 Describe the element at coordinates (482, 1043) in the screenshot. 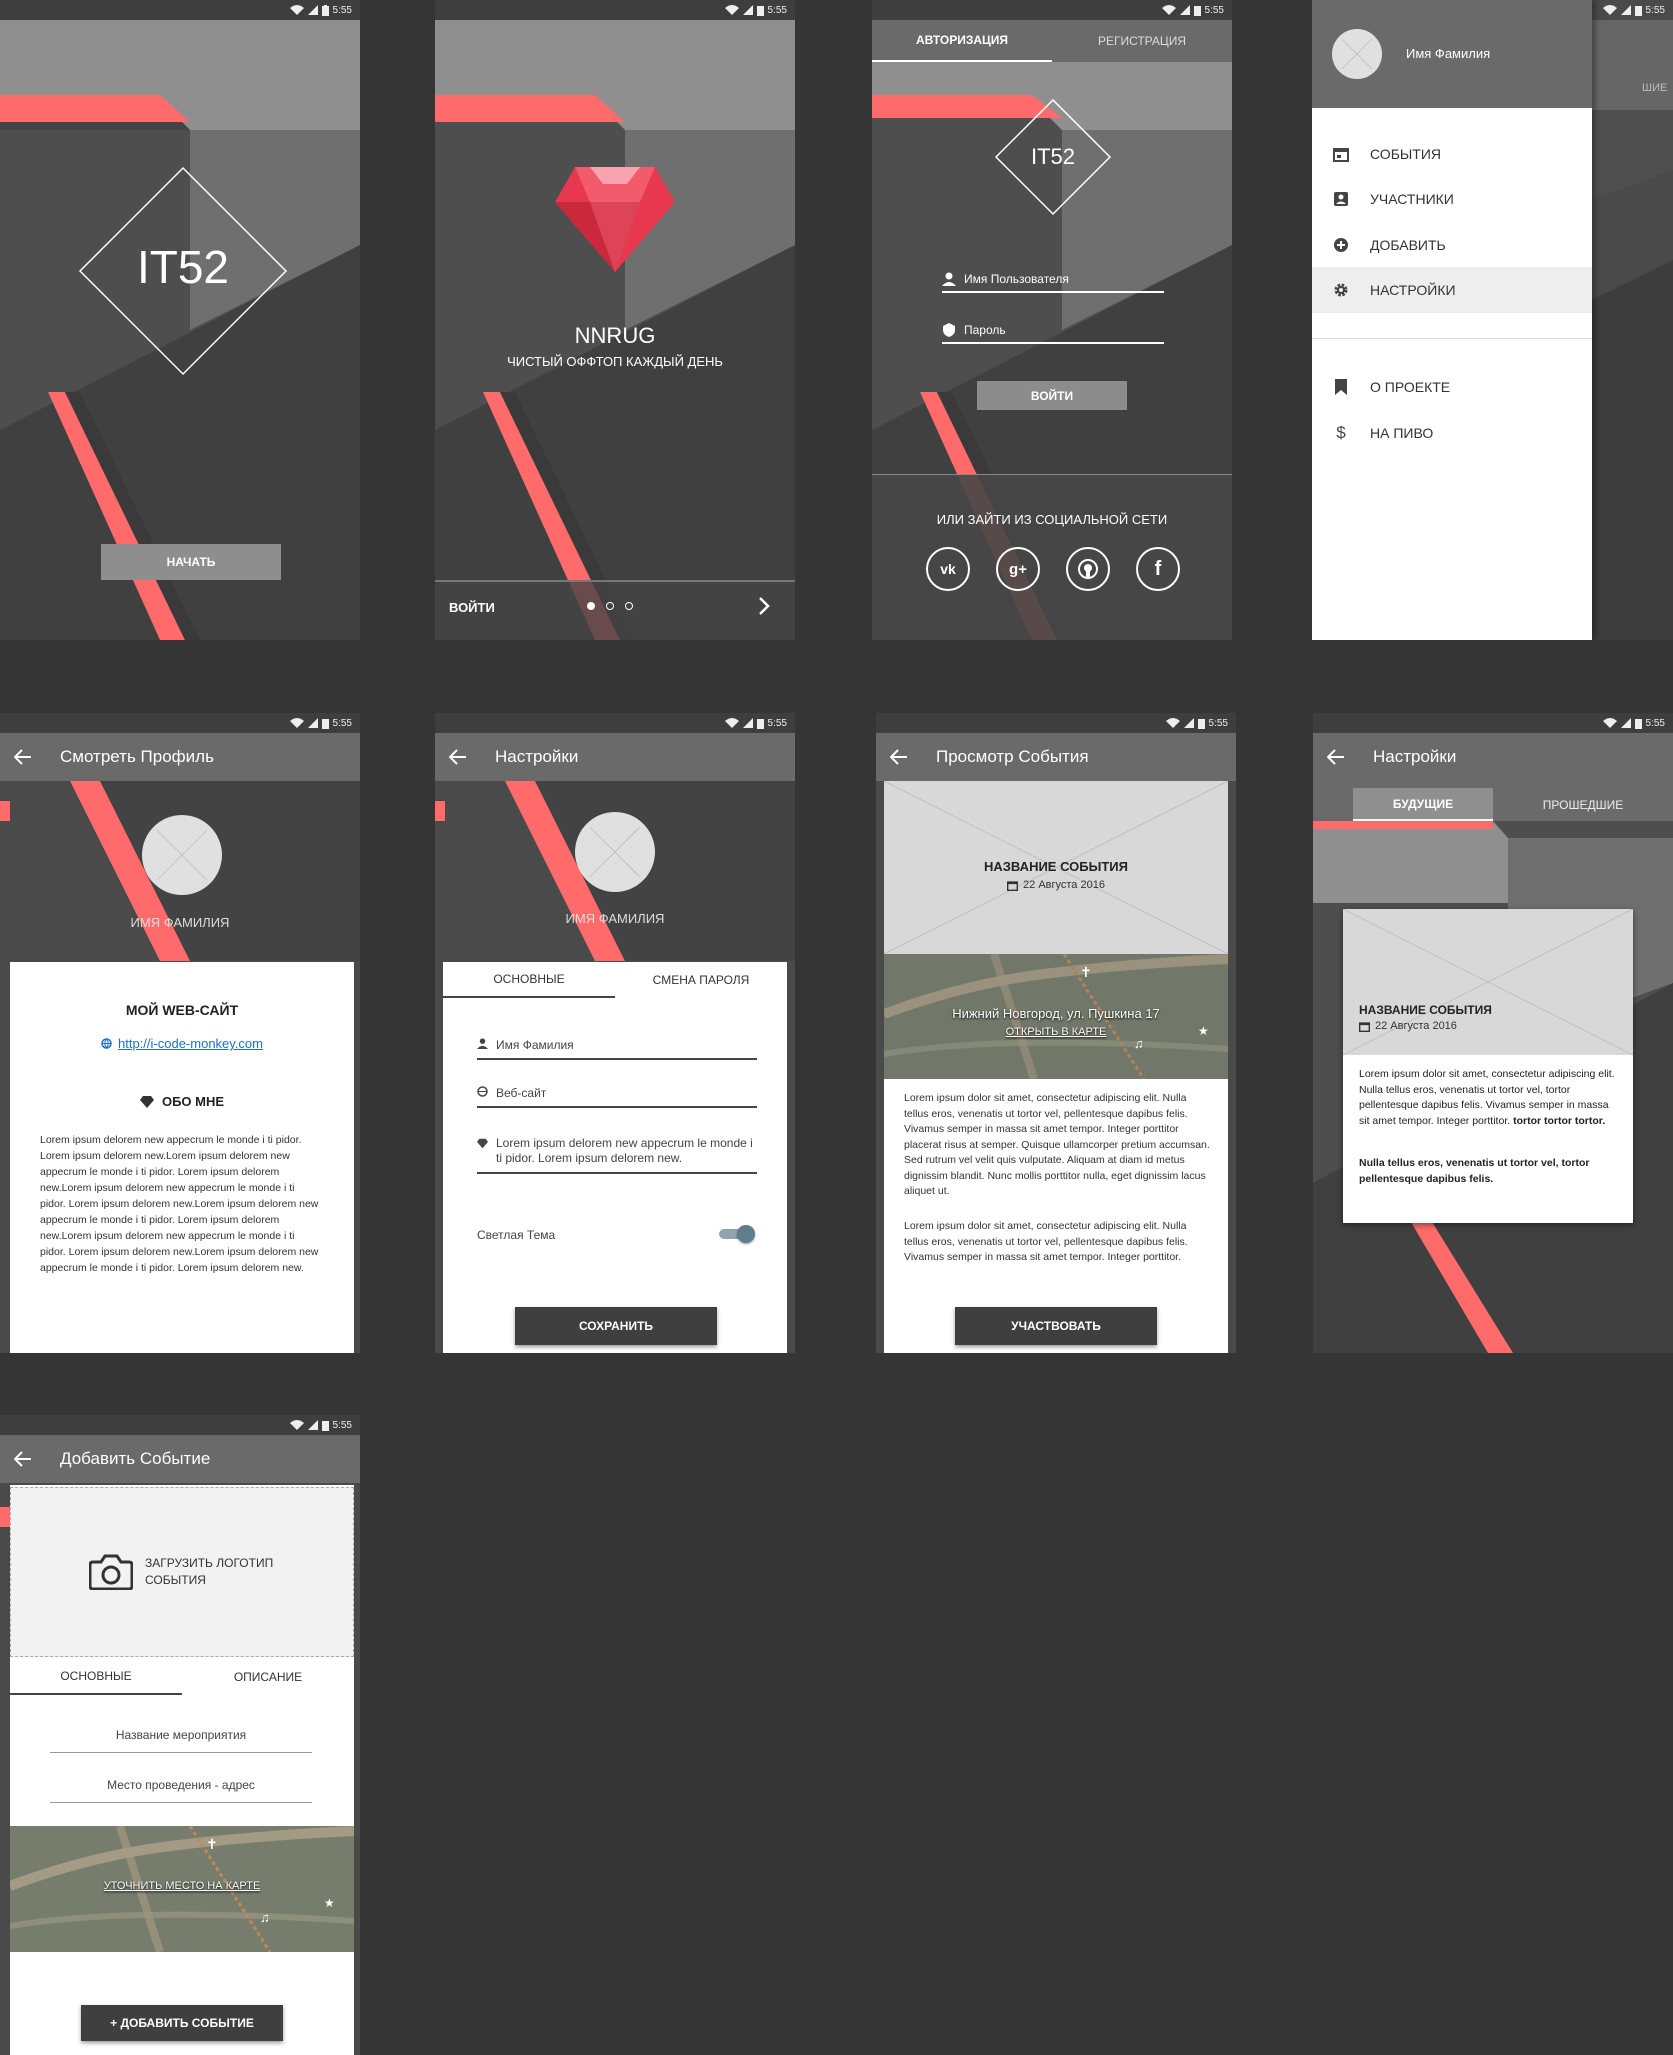

I see `person-icon` at that location.